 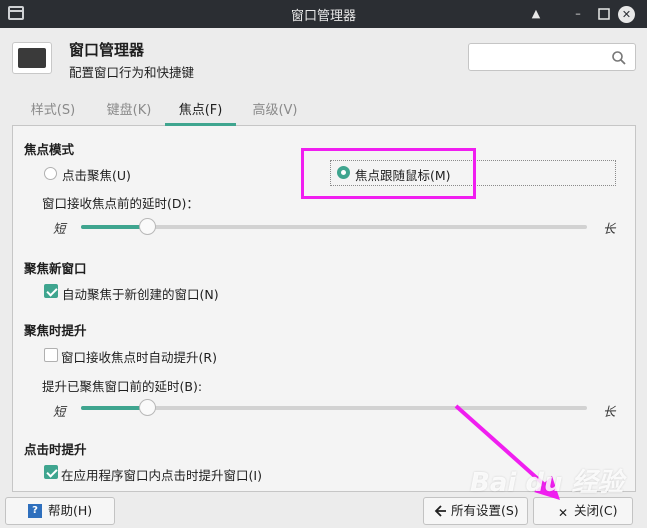 What do you see at coordinates (563, 513) in the screenshot?
I see `close-icon: ✕` at bounding box center [563, 513].